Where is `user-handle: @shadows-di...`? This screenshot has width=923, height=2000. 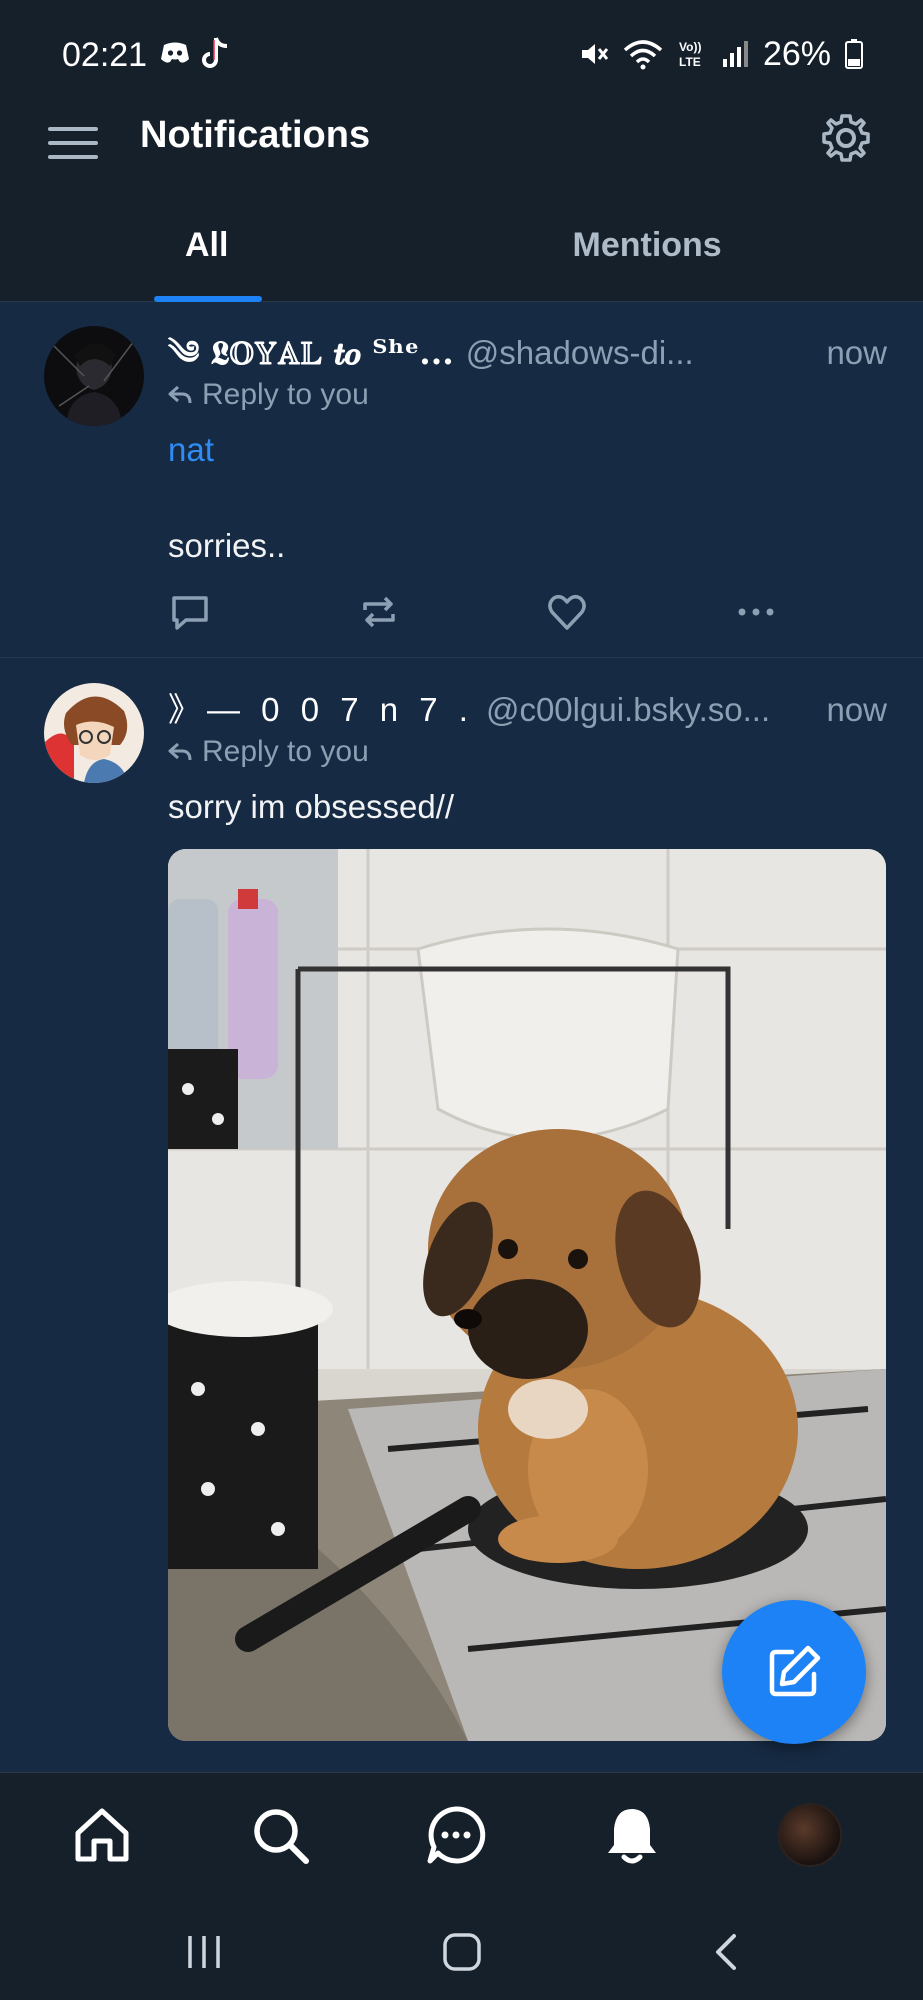 user-handle: @shadows-di... is located at coordinates (641, 353).